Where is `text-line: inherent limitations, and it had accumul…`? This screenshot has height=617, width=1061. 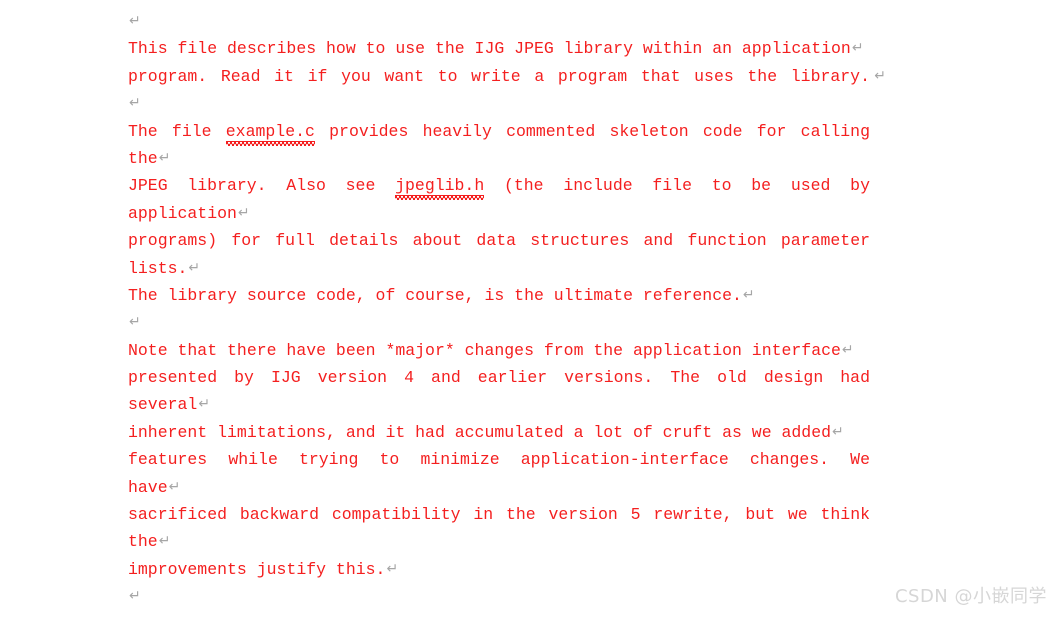 text-line: inherent limitations, and it had accumul… is located at coordinates (499, 432).